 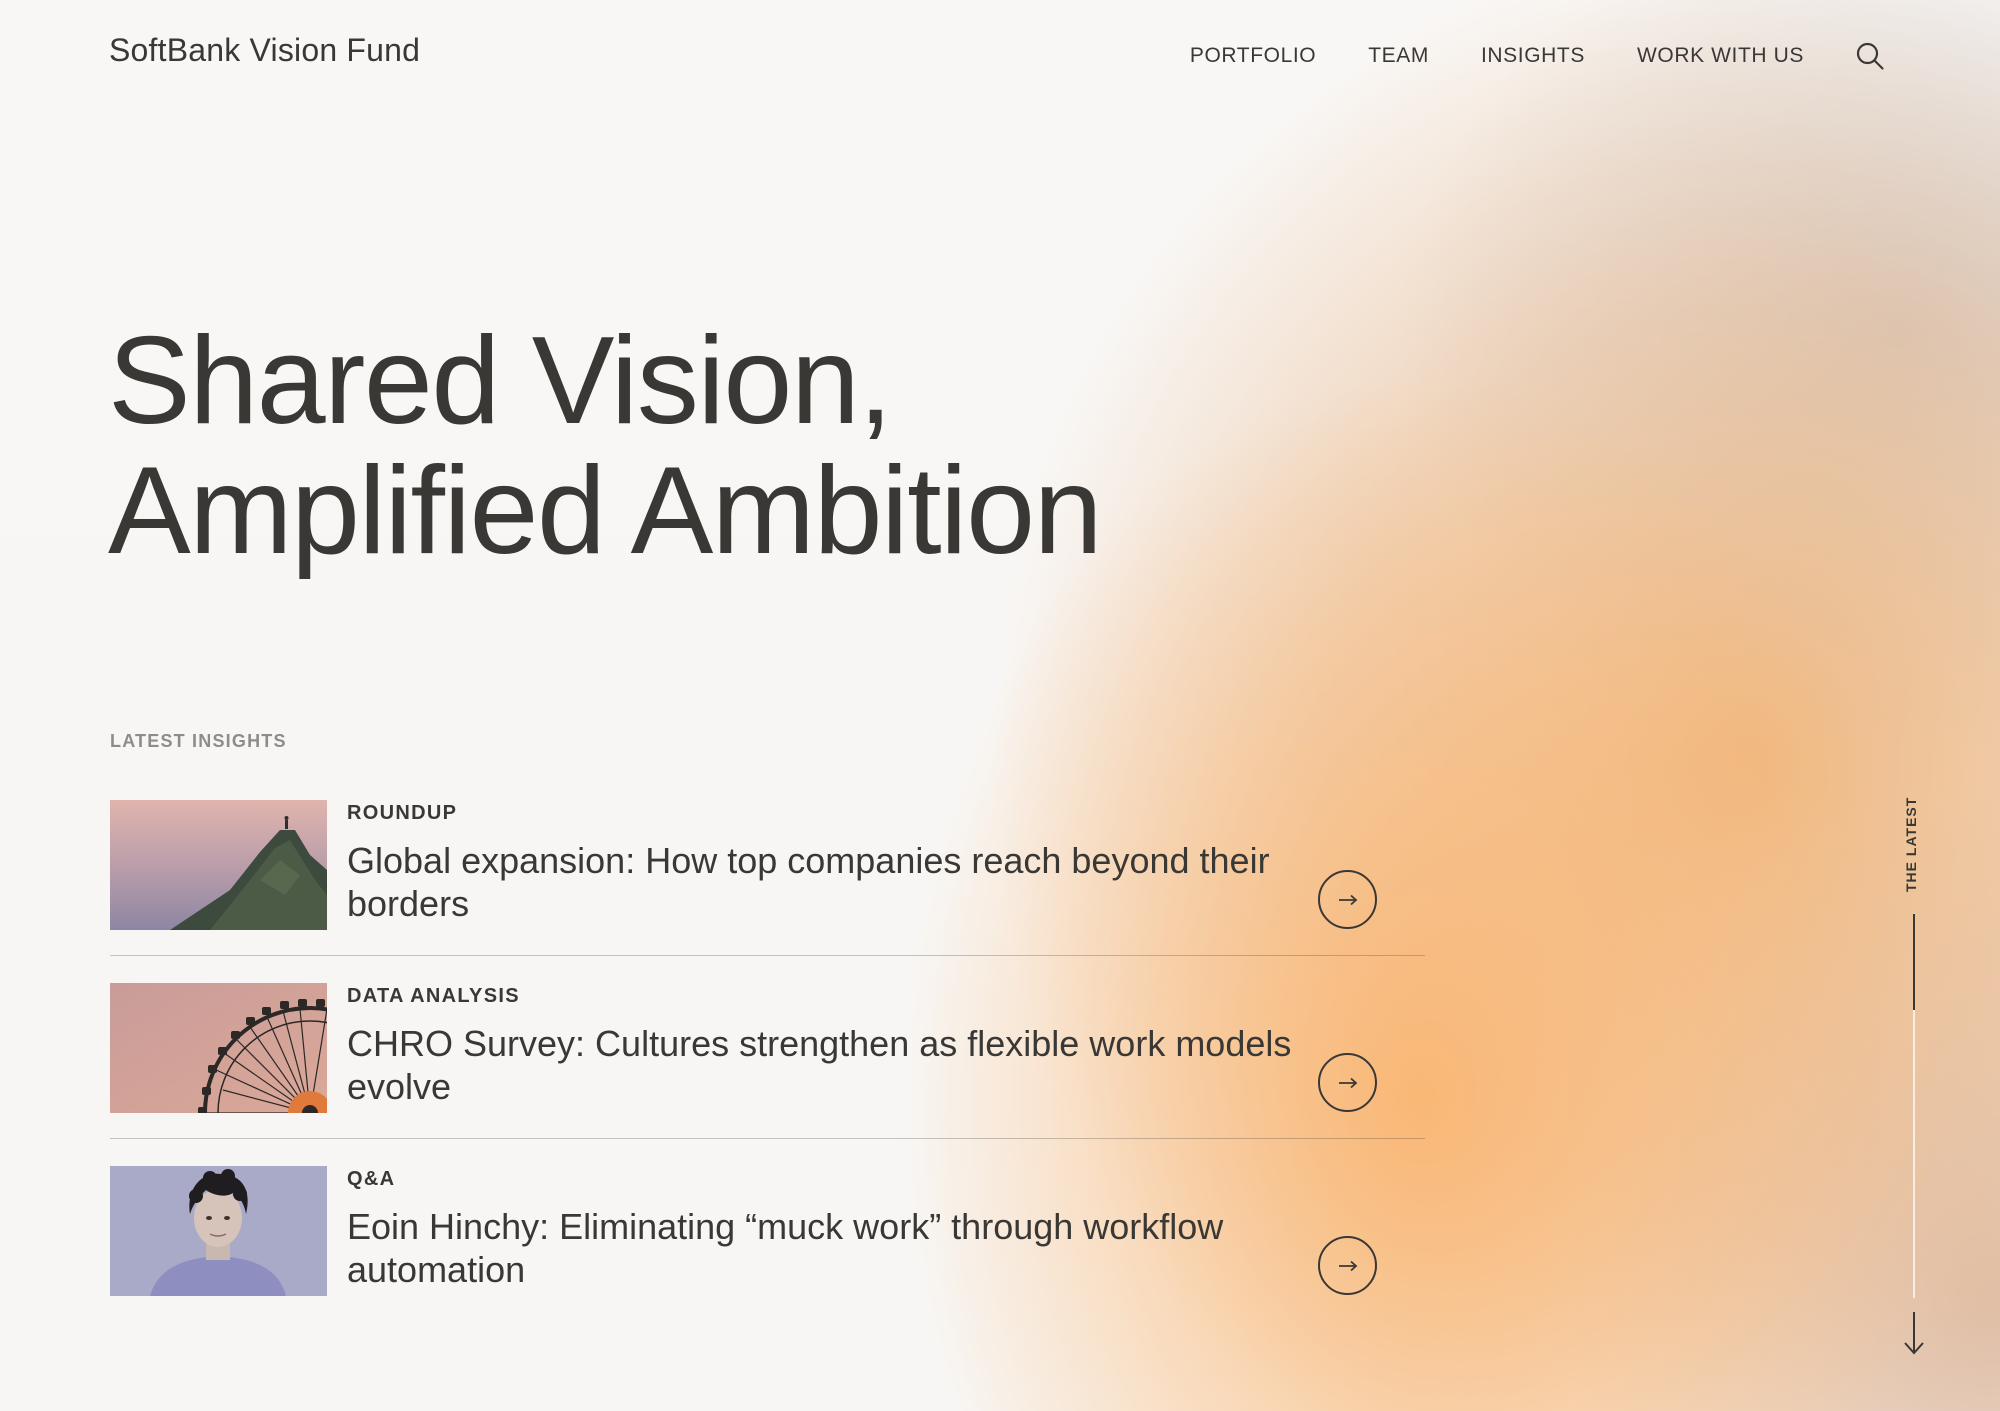 I want to click on main-nav: PORTFOLIO TEAM INSIGHTS WORK WITH US, so click(x=1539, y=56).